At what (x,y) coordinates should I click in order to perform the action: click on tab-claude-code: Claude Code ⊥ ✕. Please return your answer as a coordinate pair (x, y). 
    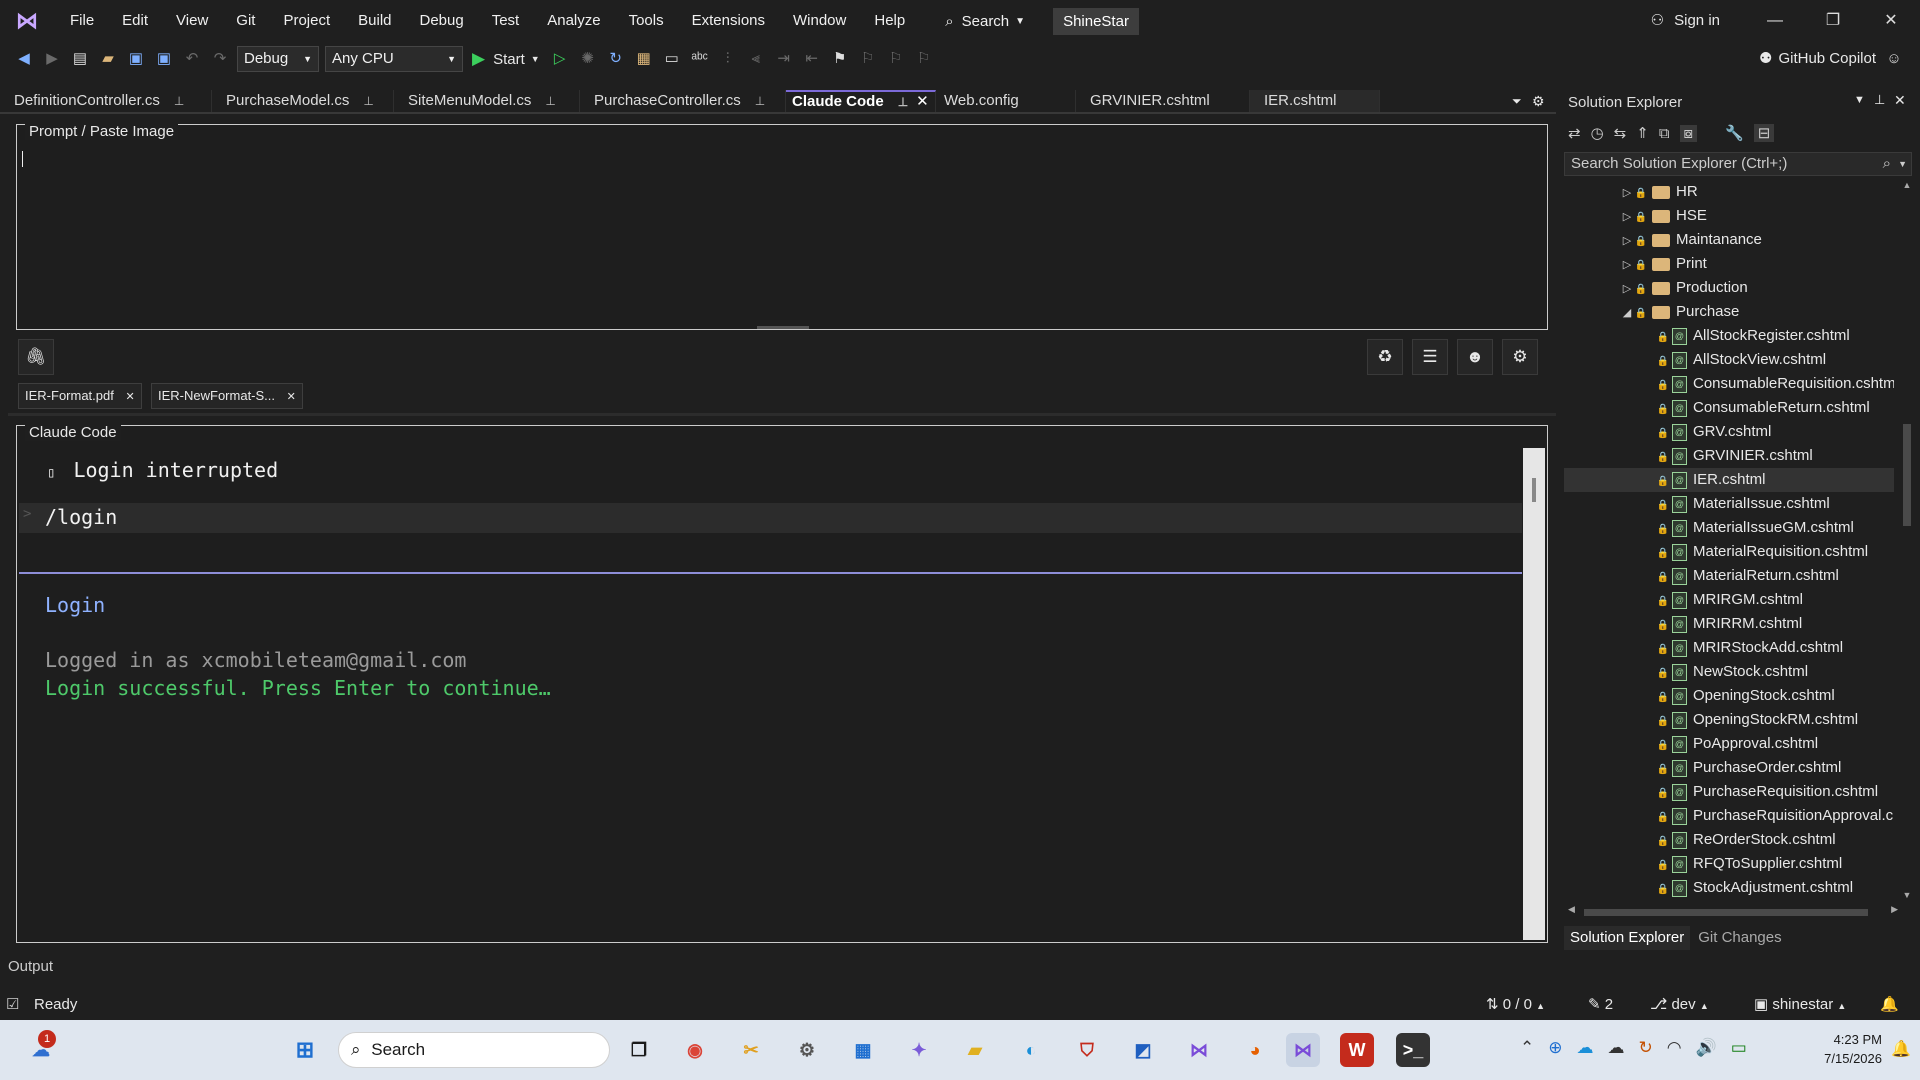
    Looking at the image, I should click on (861, 101).